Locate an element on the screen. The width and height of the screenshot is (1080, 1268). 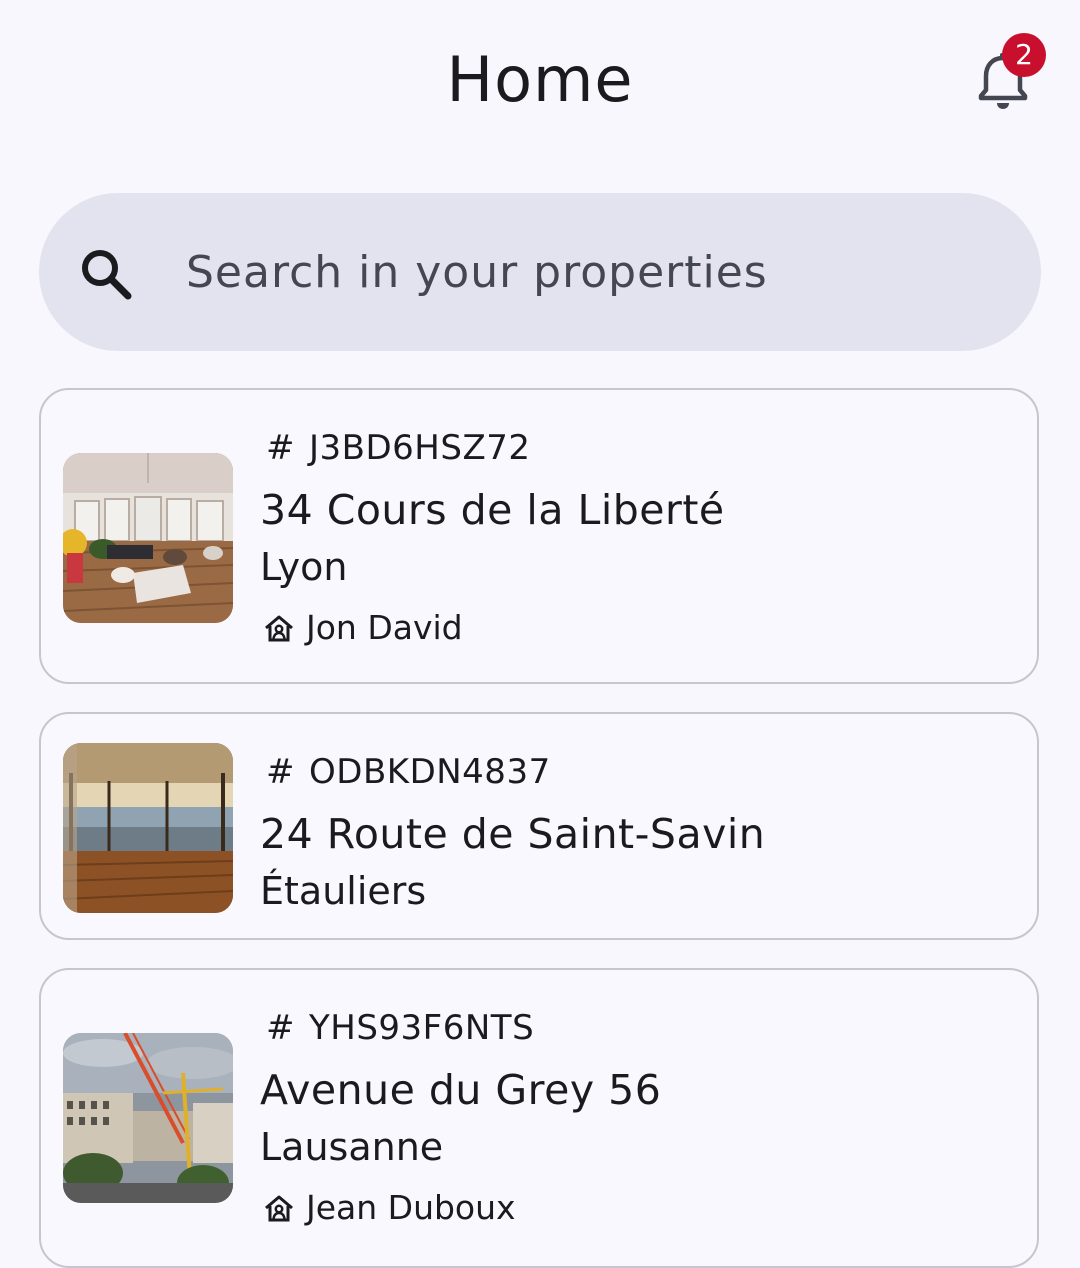
search-icon is located at coordinates (106, 274).